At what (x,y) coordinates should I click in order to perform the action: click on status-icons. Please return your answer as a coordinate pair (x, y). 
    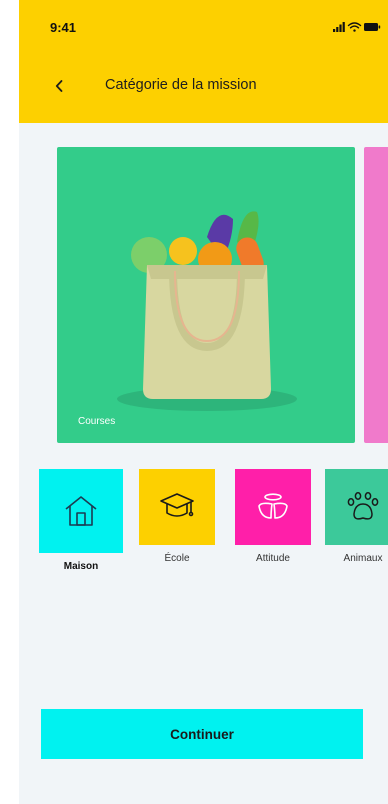
    Looking at the image, I should click on (357, 27).